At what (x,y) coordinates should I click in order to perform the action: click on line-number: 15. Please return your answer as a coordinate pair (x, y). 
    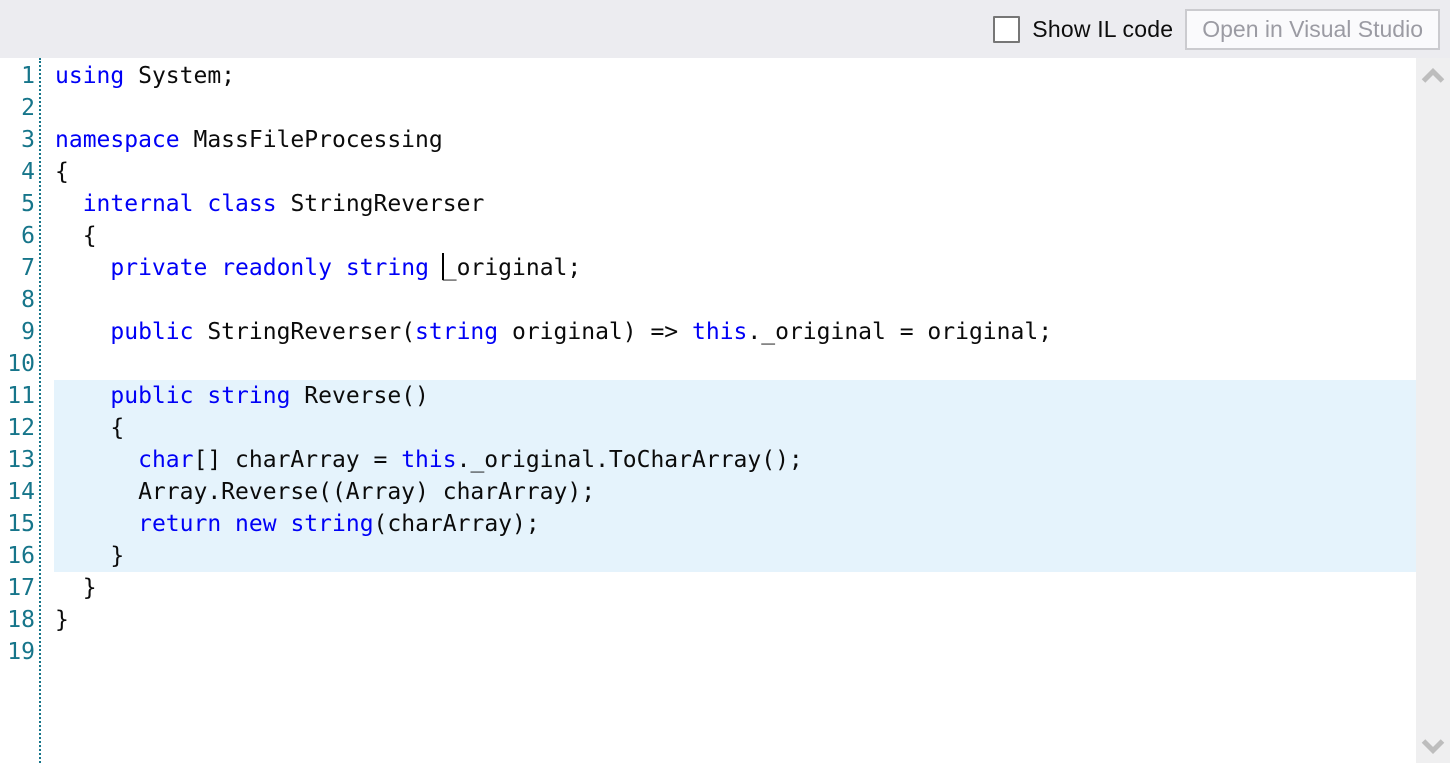
    Looking at the image, I should click on (21, 524).